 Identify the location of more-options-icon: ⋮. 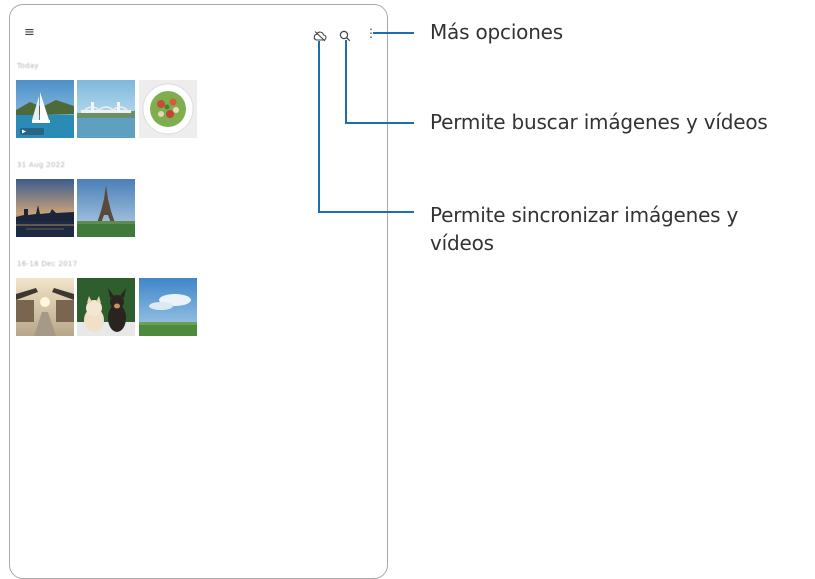
(371, 33).